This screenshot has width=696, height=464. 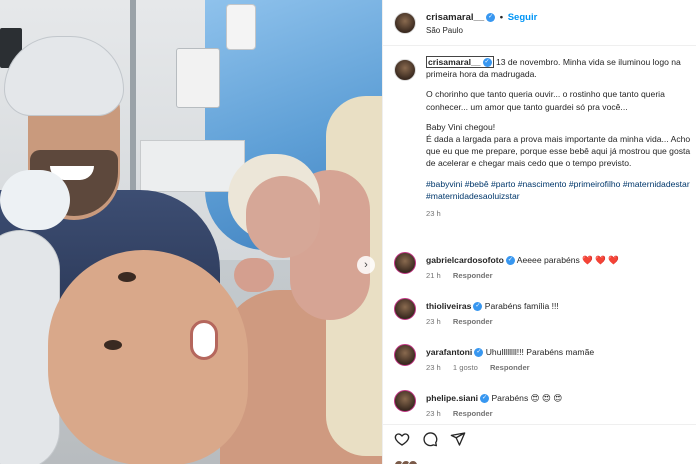 I want to click on comment-text: Parabéns família !!!, so click(x=521, y=306).